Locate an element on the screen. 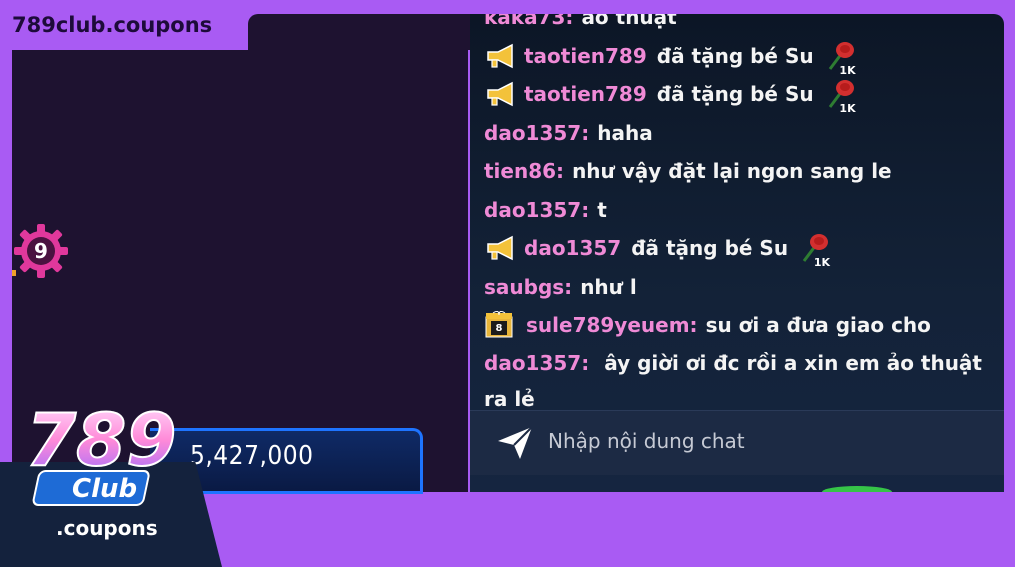 Image resolution: width=1015 pixels, height=567 pixels. send-icon is located at coordinates (515, 443).